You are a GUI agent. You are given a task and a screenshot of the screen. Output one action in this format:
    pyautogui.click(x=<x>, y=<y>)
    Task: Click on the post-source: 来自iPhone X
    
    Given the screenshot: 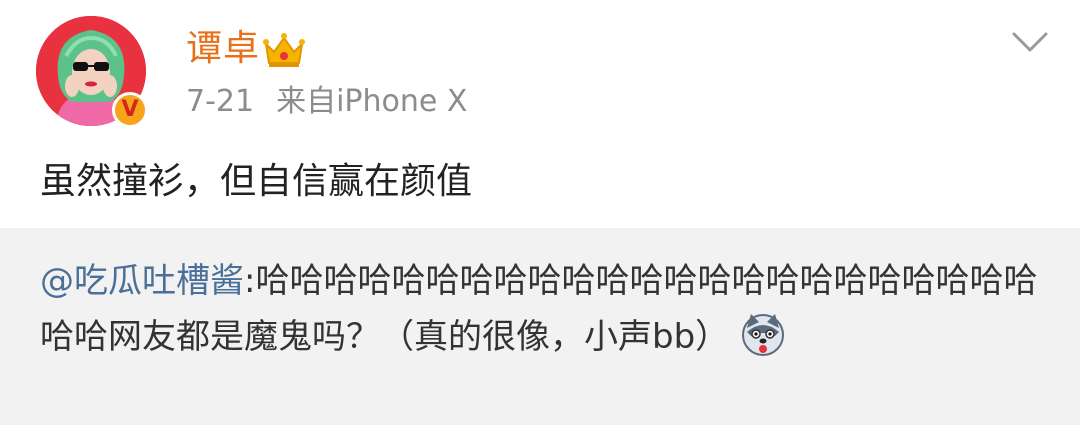 What is the action you would take?
    pyautogui.click(x=372, y=101)
    